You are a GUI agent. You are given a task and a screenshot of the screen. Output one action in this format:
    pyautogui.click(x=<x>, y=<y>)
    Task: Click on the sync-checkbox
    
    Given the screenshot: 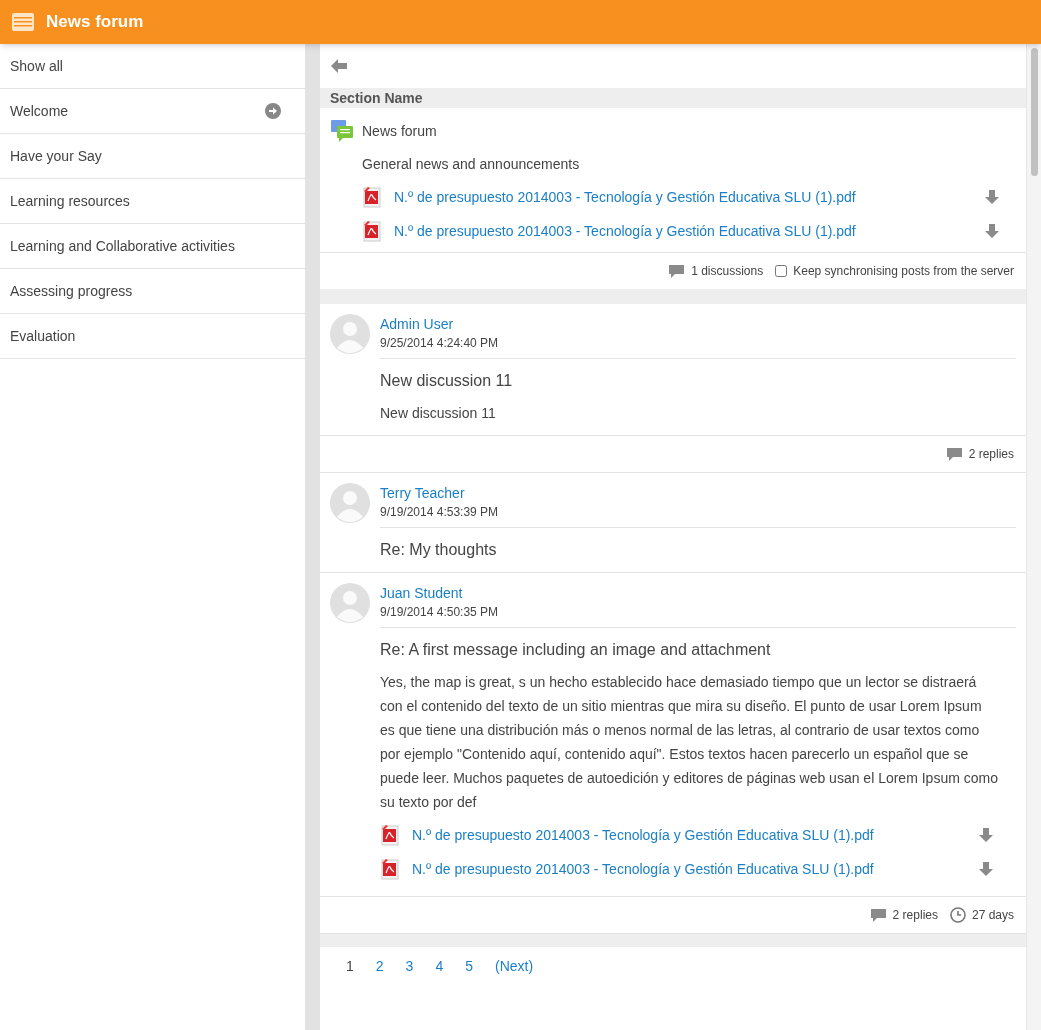 What is the action you would take?
    pyautogui.click(x=781, y=271)
    